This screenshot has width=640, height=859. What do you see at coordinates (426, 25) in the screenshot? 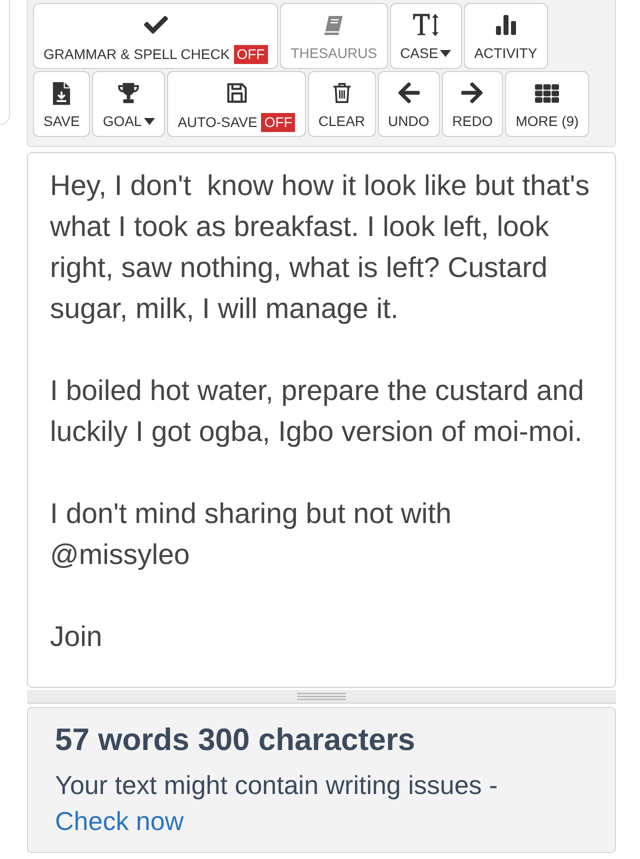
I see `text-height-icon` at bounding box center [426, 25].